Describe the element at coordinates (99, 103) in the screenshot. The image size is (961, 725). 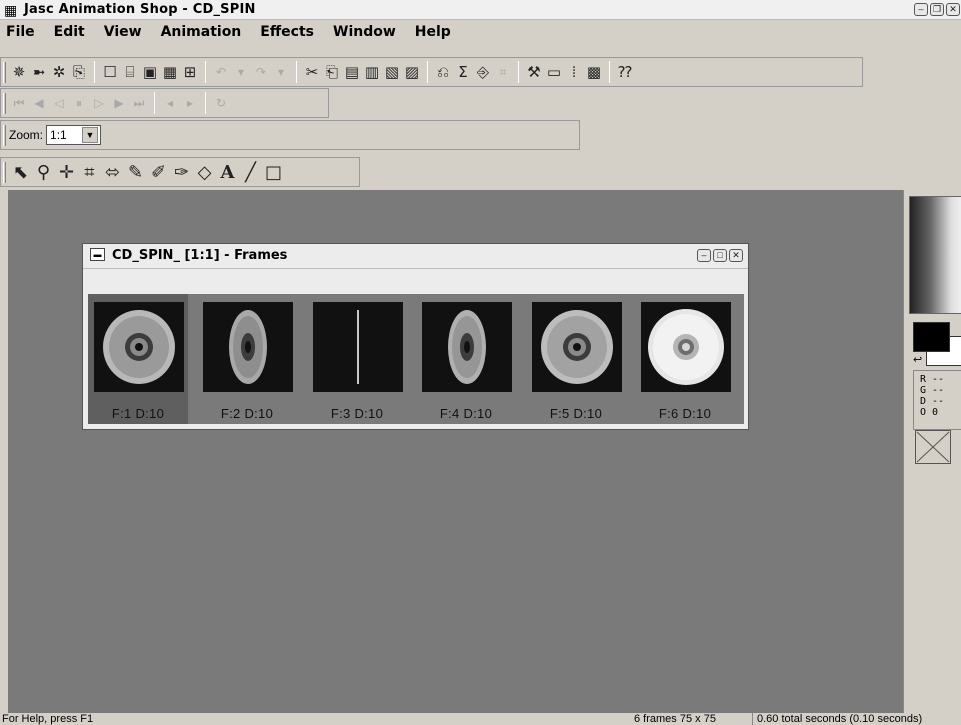
I see `play-icon: ▷` at that location.